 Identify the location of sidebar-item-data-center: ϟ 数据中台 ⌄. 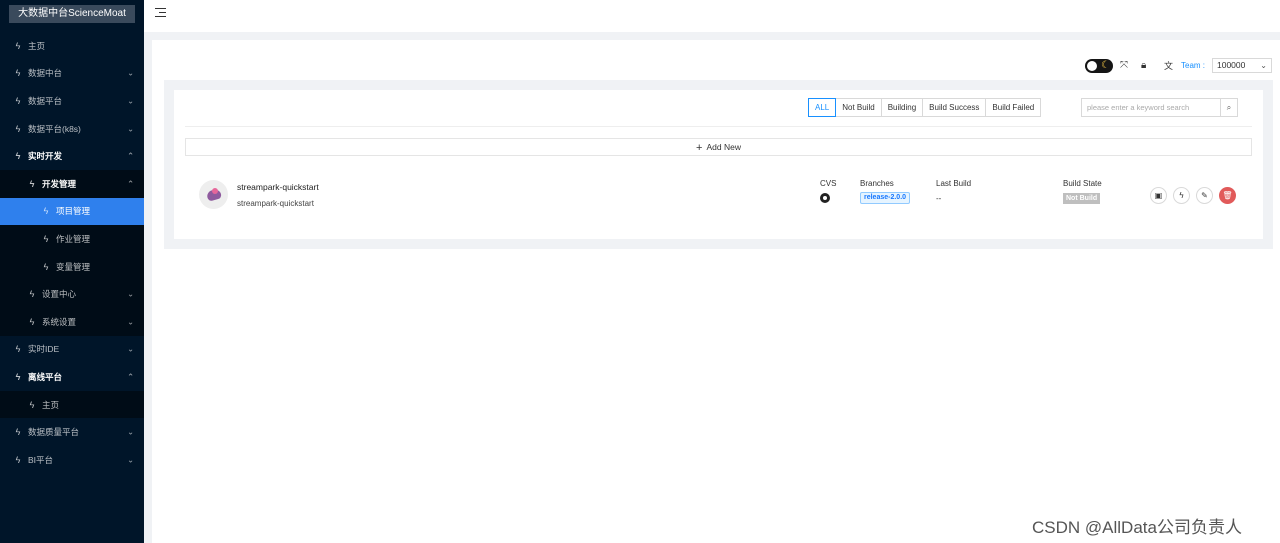
(72, 74).